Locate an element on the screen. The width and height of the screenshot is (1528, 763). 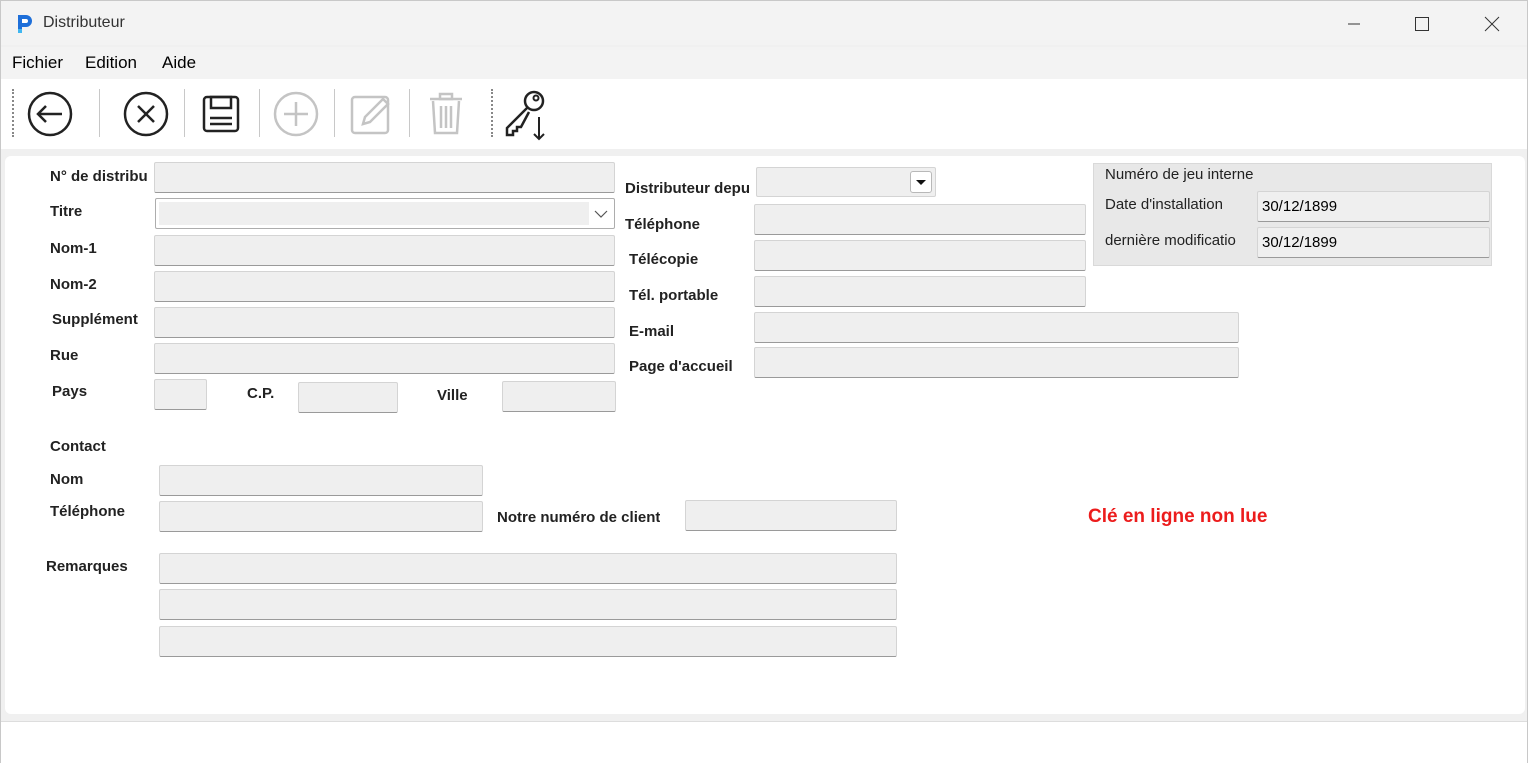
save-floppy-icon is located at coordinates (221, 114).